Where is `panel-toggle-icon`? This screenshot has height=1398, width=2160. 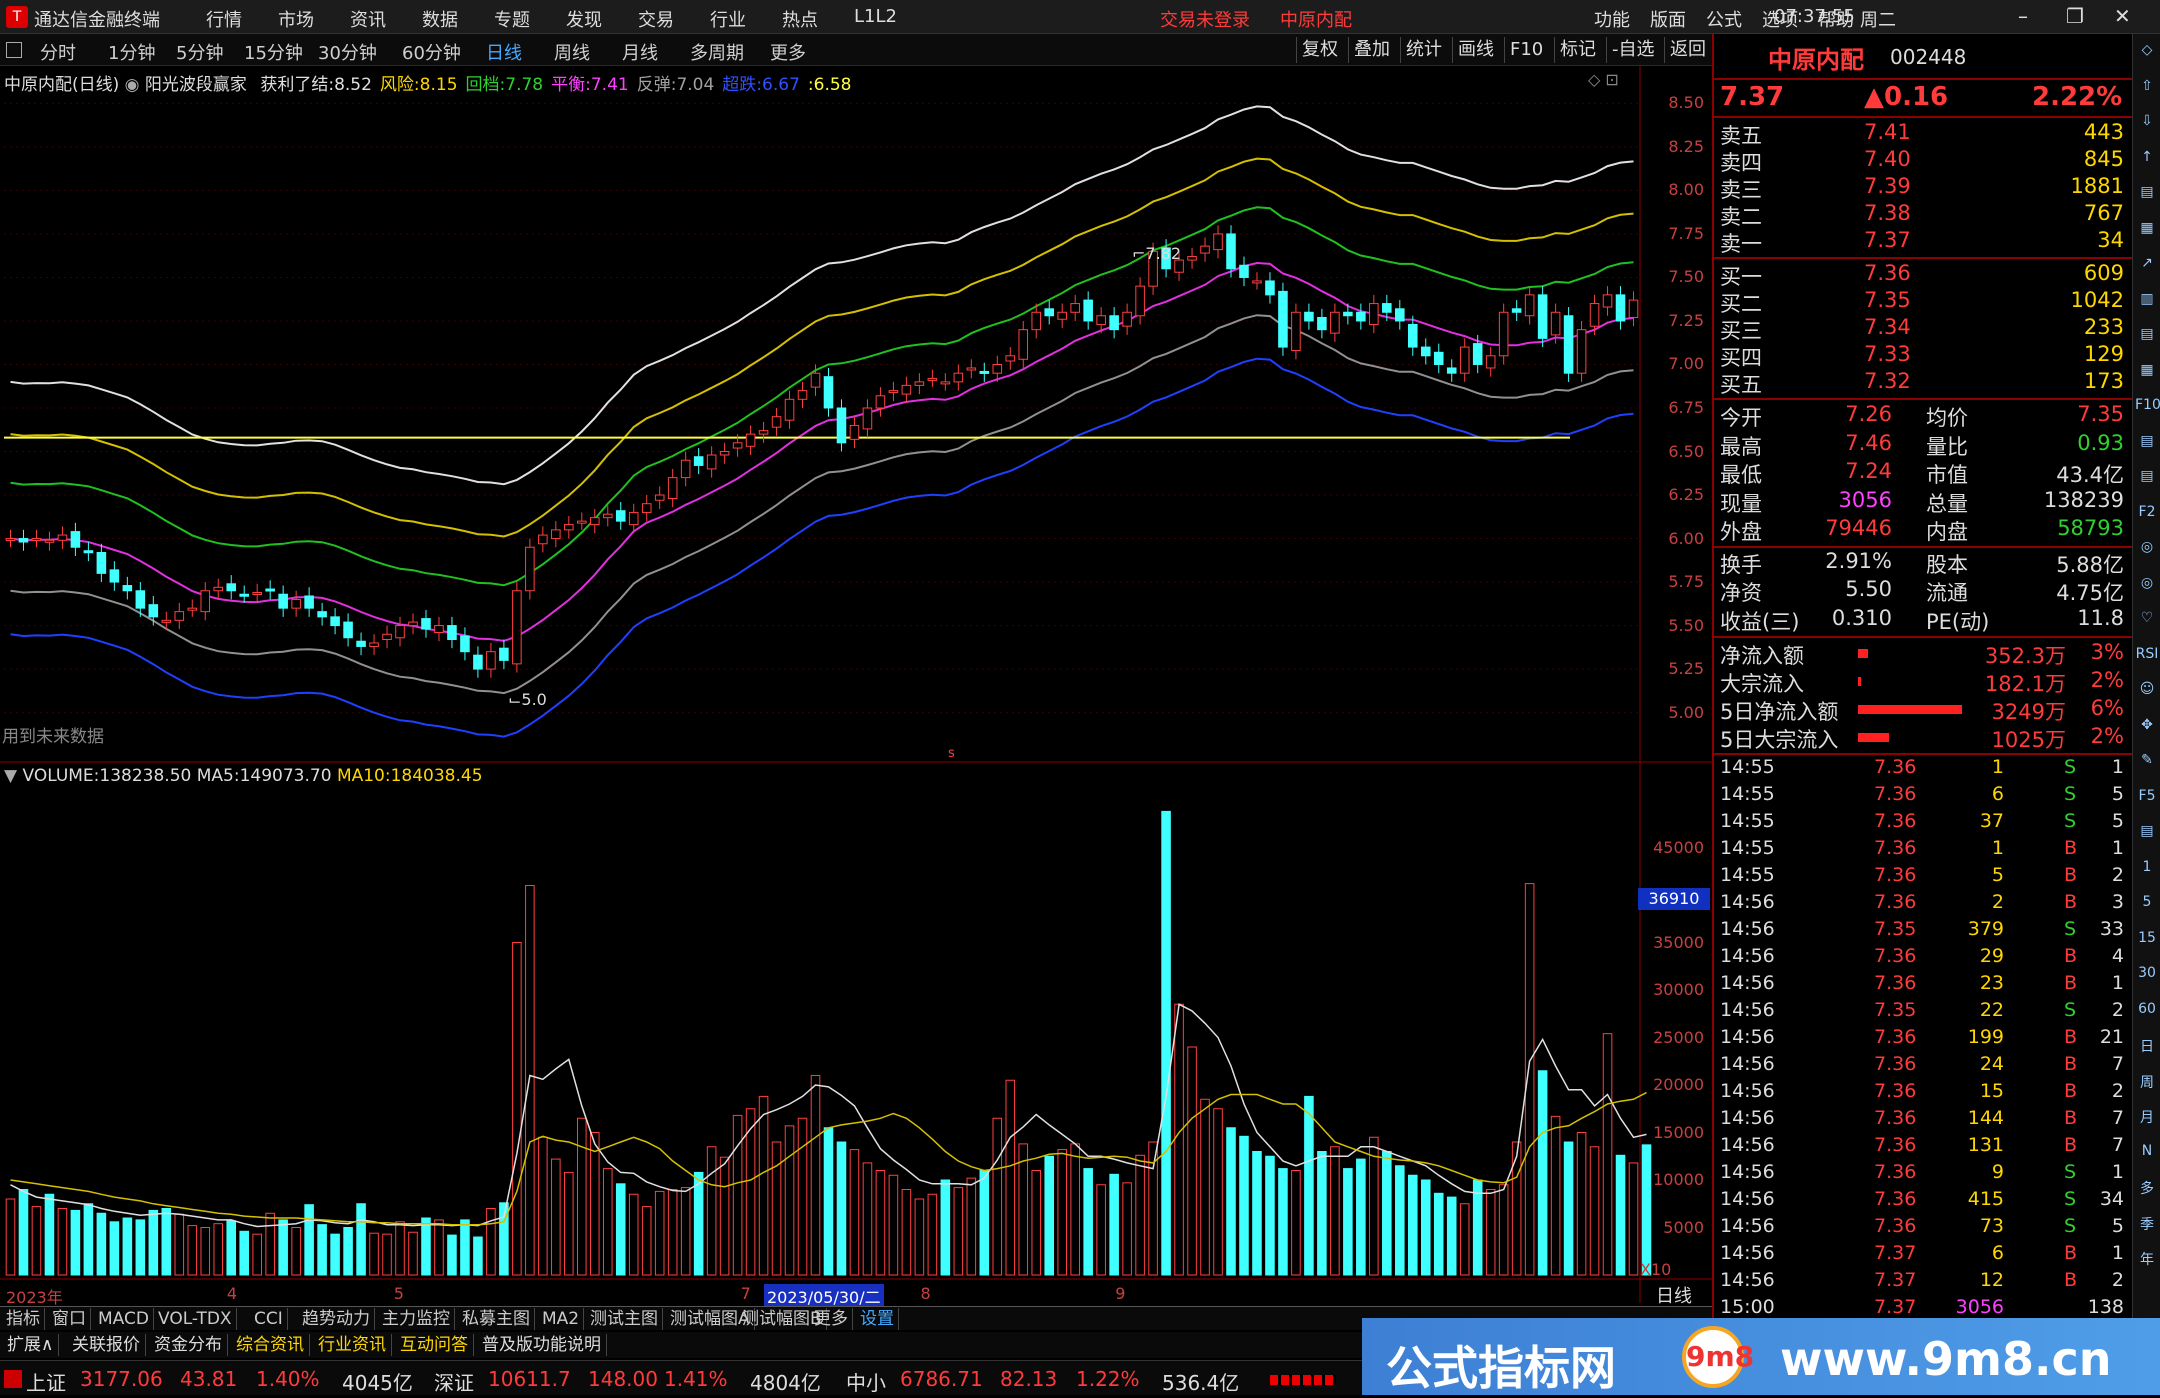
panel-toggle-icon is located at coordinates (14, 50).